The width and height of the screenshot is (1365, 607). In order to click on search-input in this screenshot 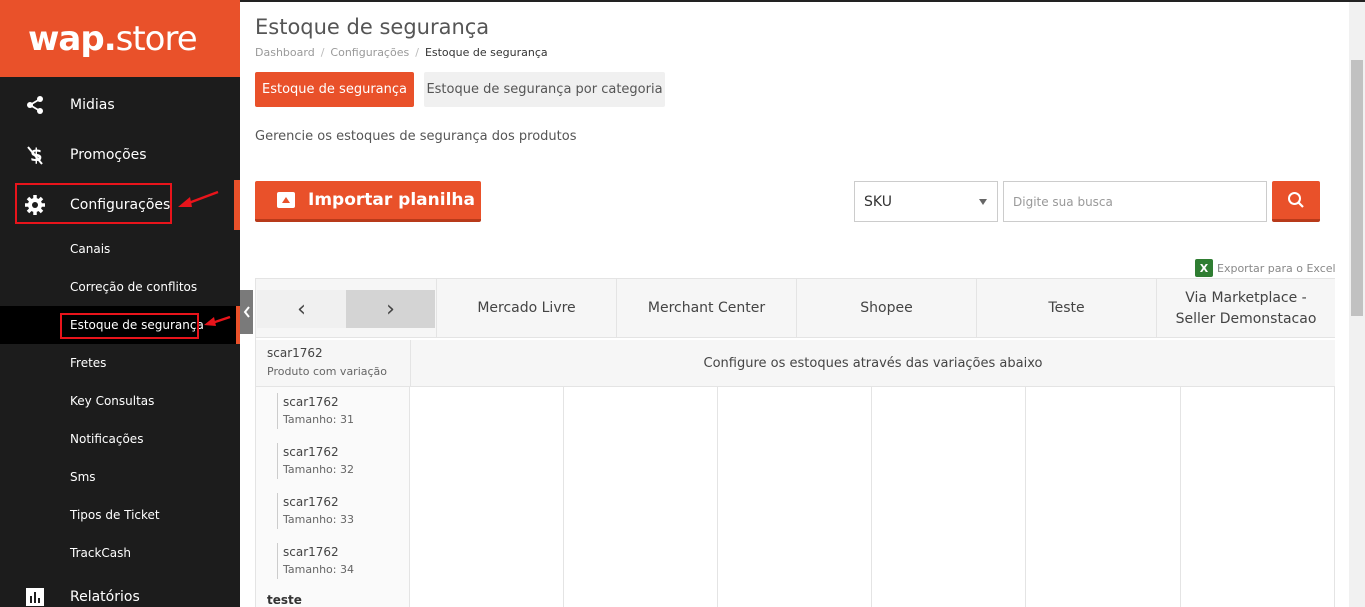, I will do `click(1135, 201)`.